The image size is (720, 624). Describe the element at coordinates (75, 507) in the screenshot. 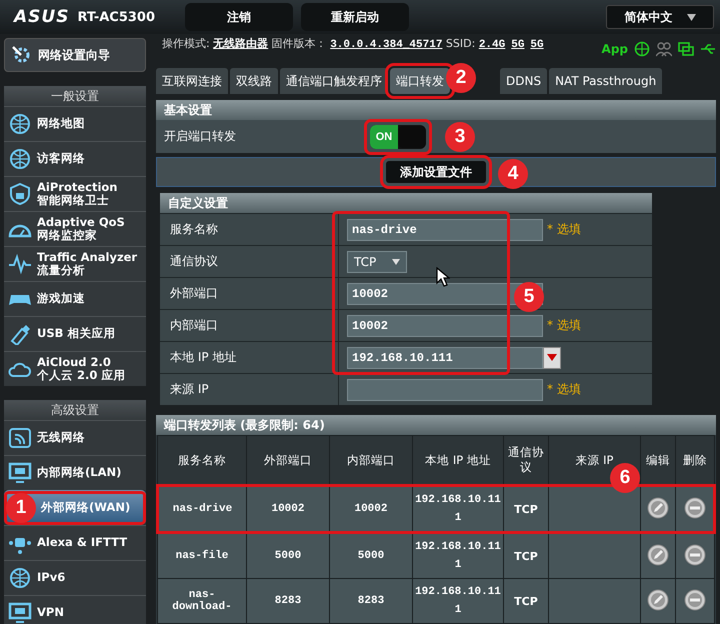

I see `sidebar-item: 1 外部网络(WAN)` at that location.